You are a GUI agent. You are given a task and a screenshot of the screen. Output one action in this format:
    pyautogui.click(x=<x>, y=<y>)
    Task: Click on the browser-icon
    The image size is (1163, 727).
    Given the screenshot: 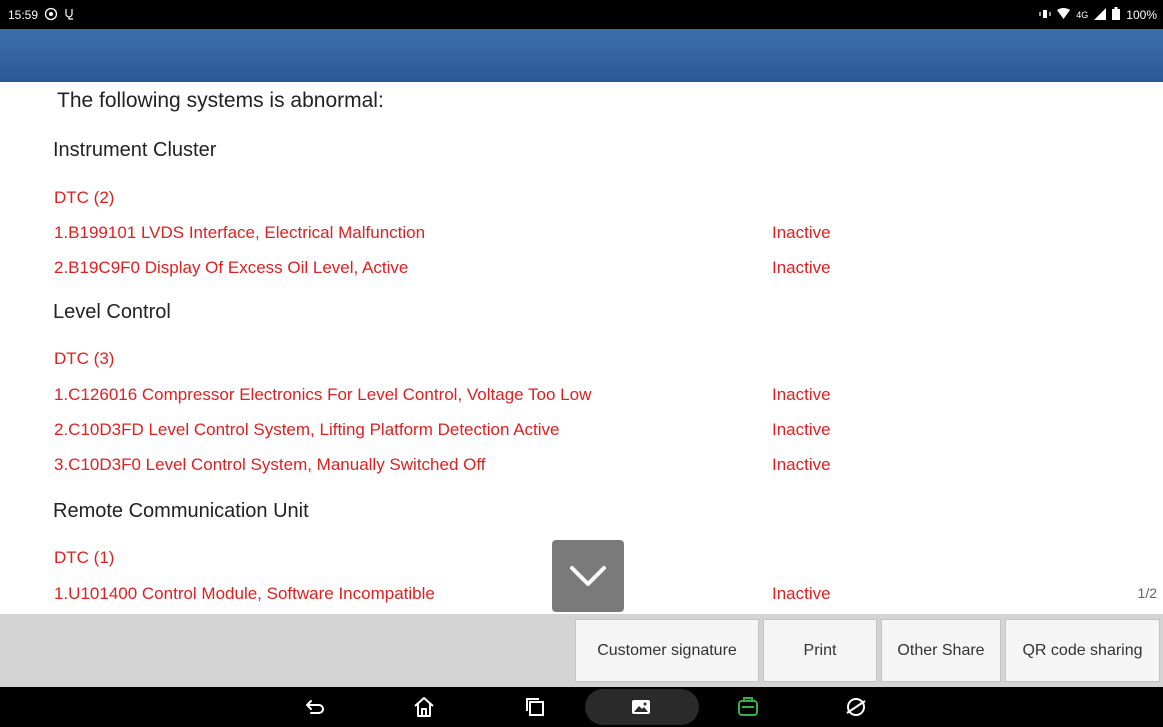 What is the action you would take?
    pyautogui.click(x=856, y=707)
    